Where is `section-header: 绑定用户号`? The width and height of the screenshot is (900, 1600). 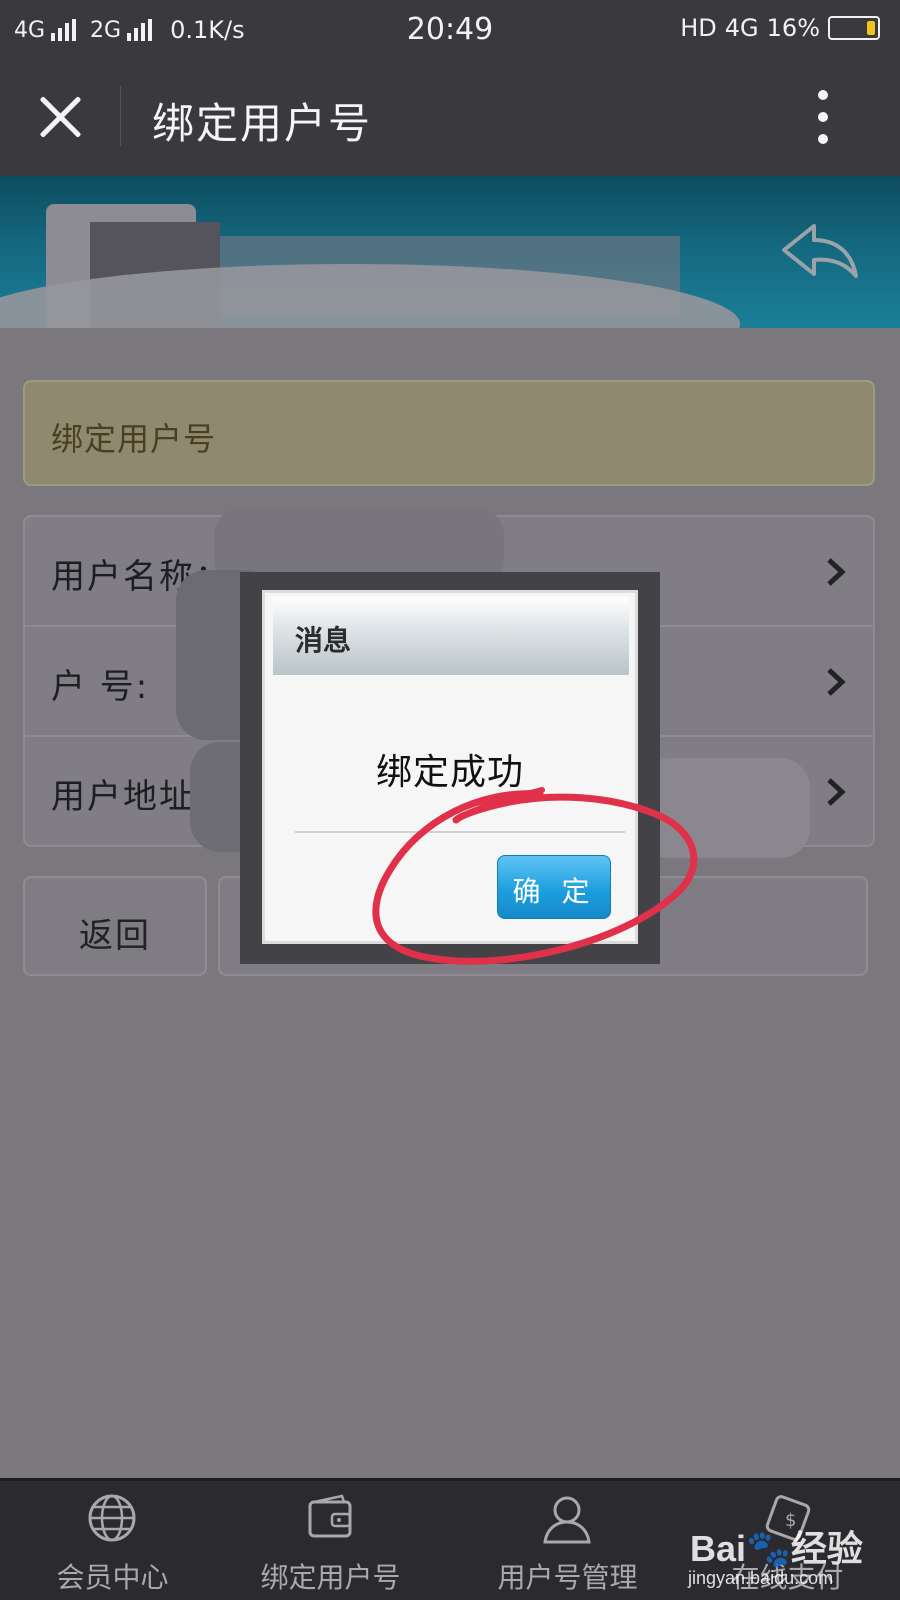 section-header: 绑定用户号 is located at coordinates (449, 433).